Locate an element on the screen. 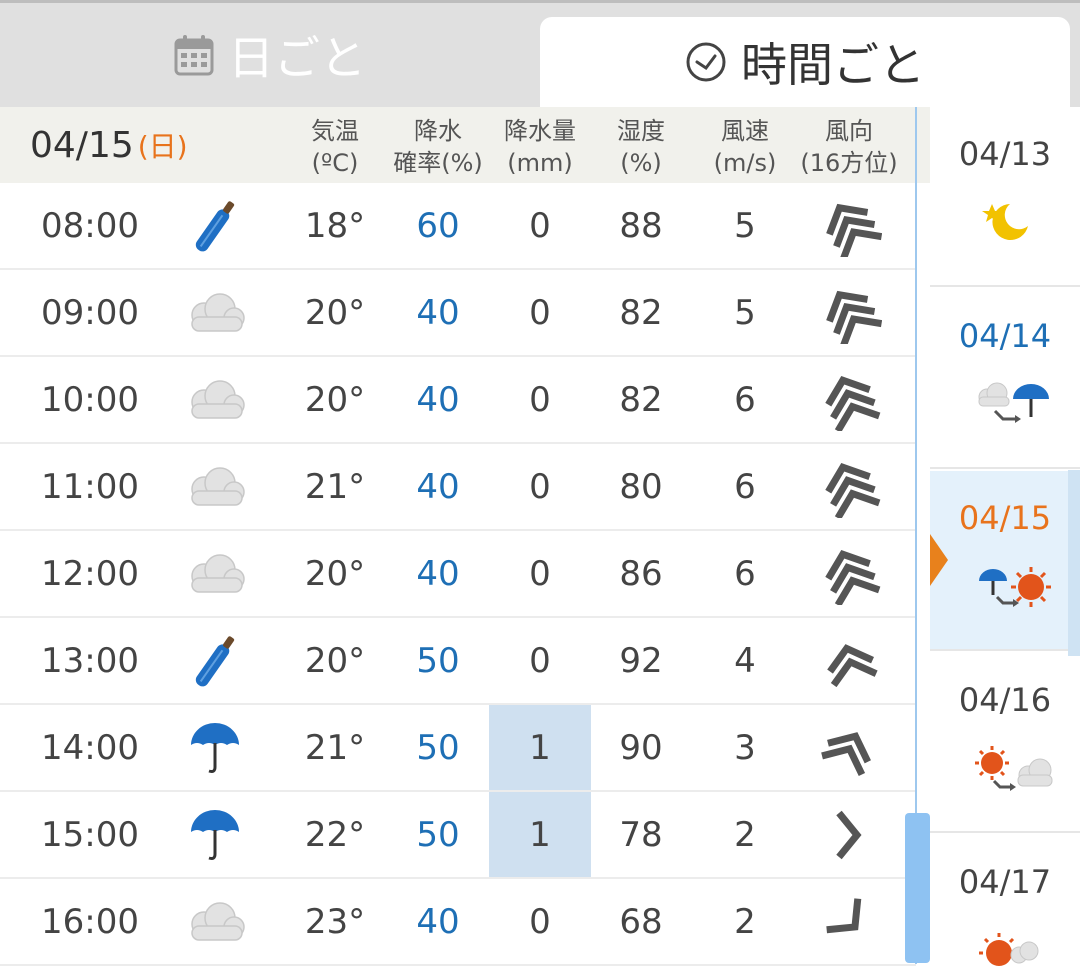 This screenshot has height=975, width=1080. tab-hourly: 時間ごと is located at coordinates (805, 62).